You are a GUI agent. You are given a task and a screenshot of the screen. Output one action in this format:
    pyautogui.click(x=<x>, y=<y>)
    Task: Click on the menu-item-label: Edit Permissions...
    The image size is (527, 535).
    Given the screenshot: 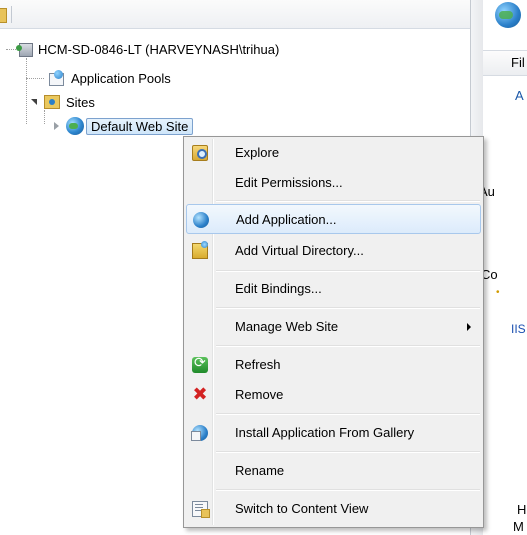 What is the action you would take?
    pyautogui.click(x=289, y=182)
    